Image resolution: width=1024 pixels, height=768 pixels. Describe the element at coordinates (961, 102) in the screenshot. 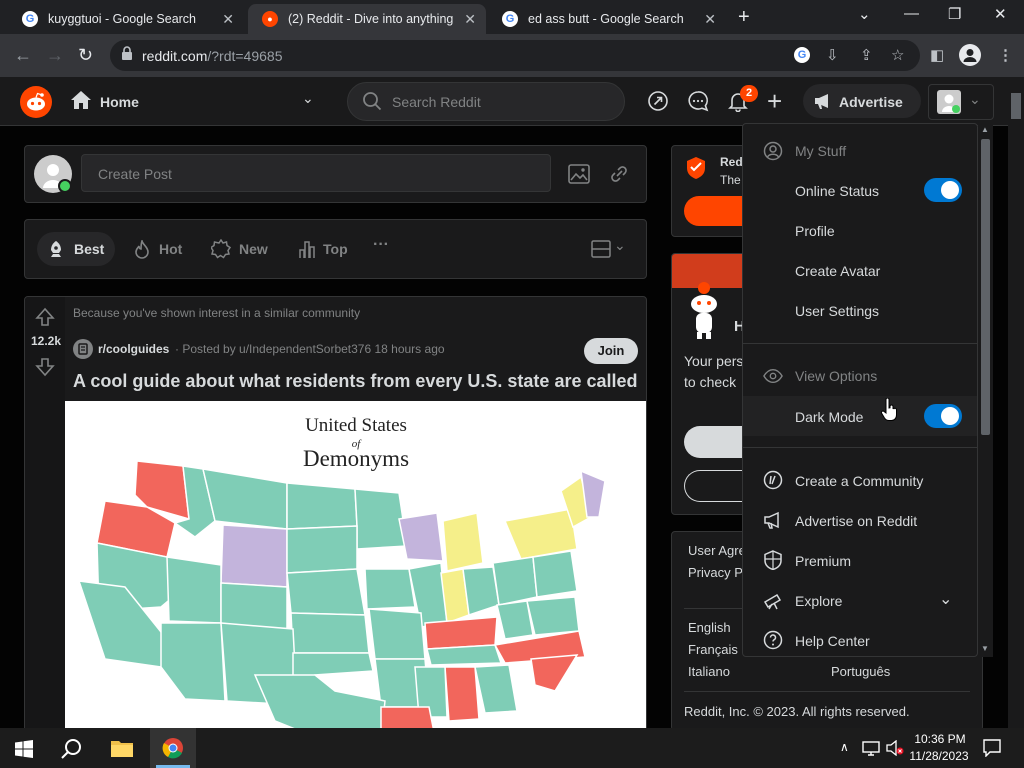

I see `user-menu-button: ⌄` at that location.